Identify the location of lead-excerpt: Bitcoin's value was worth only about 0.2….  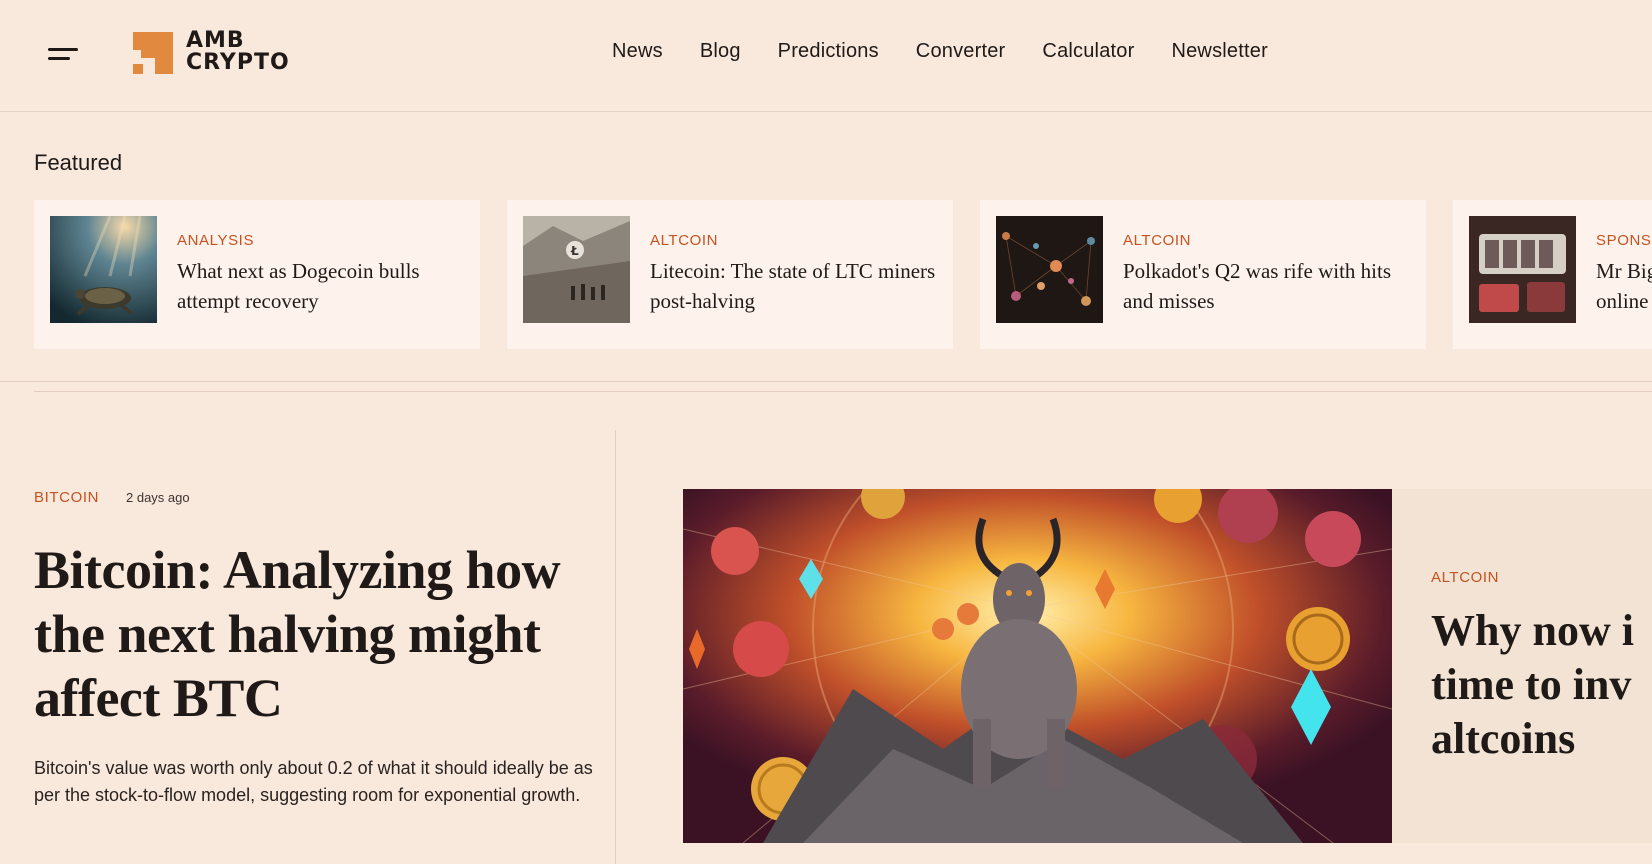
(313, 781).